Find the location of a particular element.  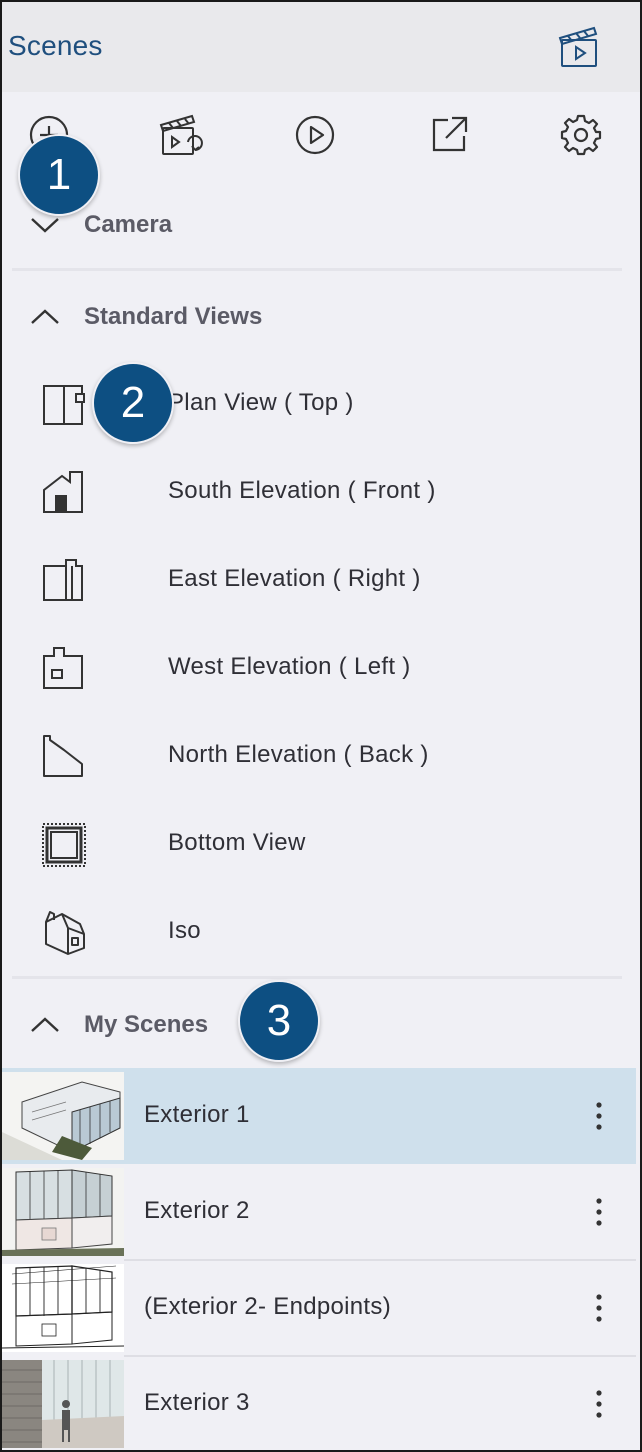

scene-clapper-play-icon is located at coordinates (579, 47).